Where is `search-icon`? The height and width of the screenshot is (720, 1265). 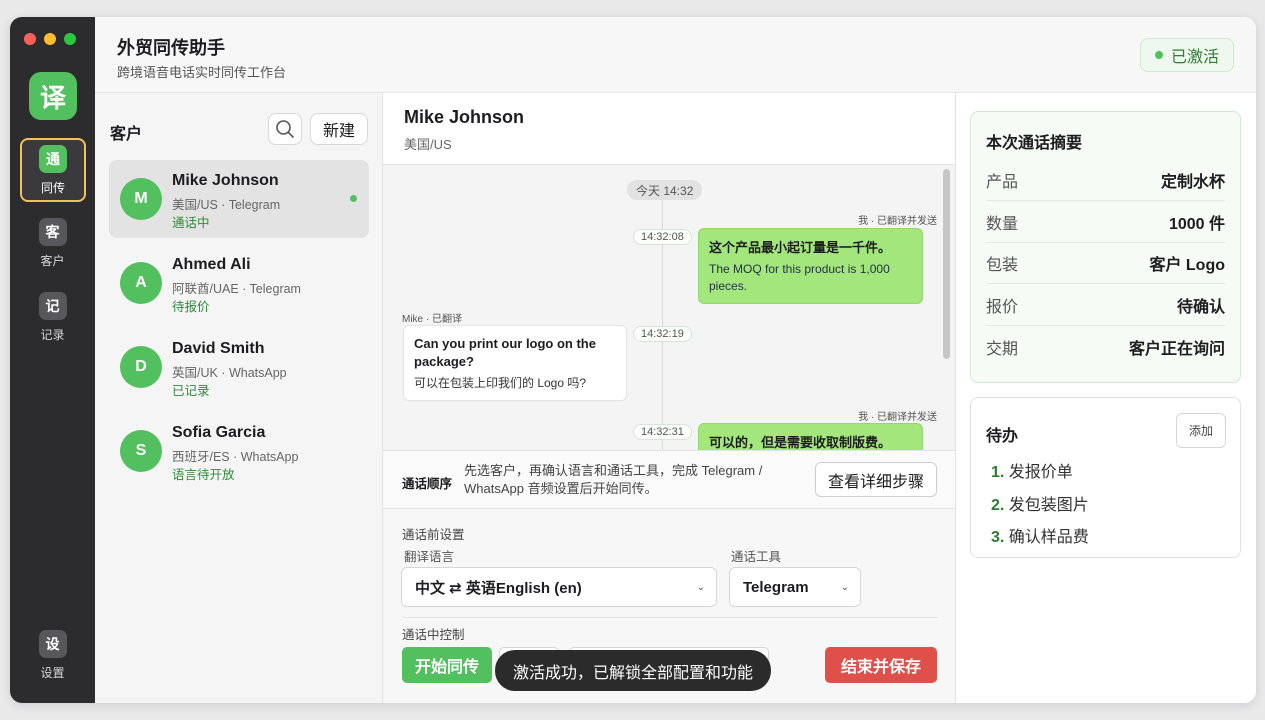
search-icon is located at coordinates (285, 129).